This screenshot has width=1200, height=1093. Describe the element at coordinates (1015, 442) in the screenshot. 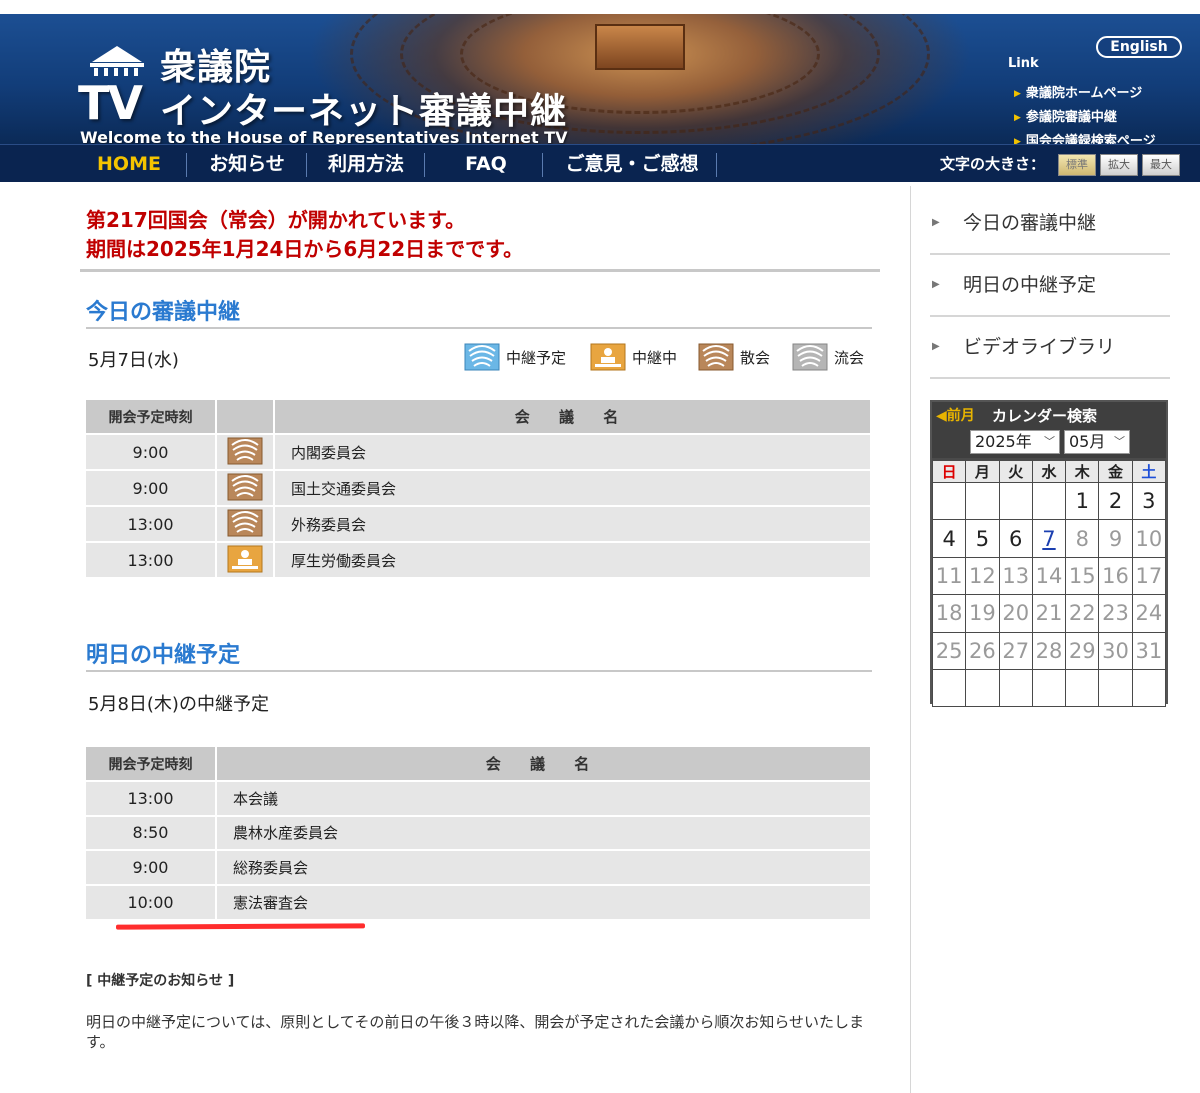

I see `year-select: 2025年 ﹀` at that location.